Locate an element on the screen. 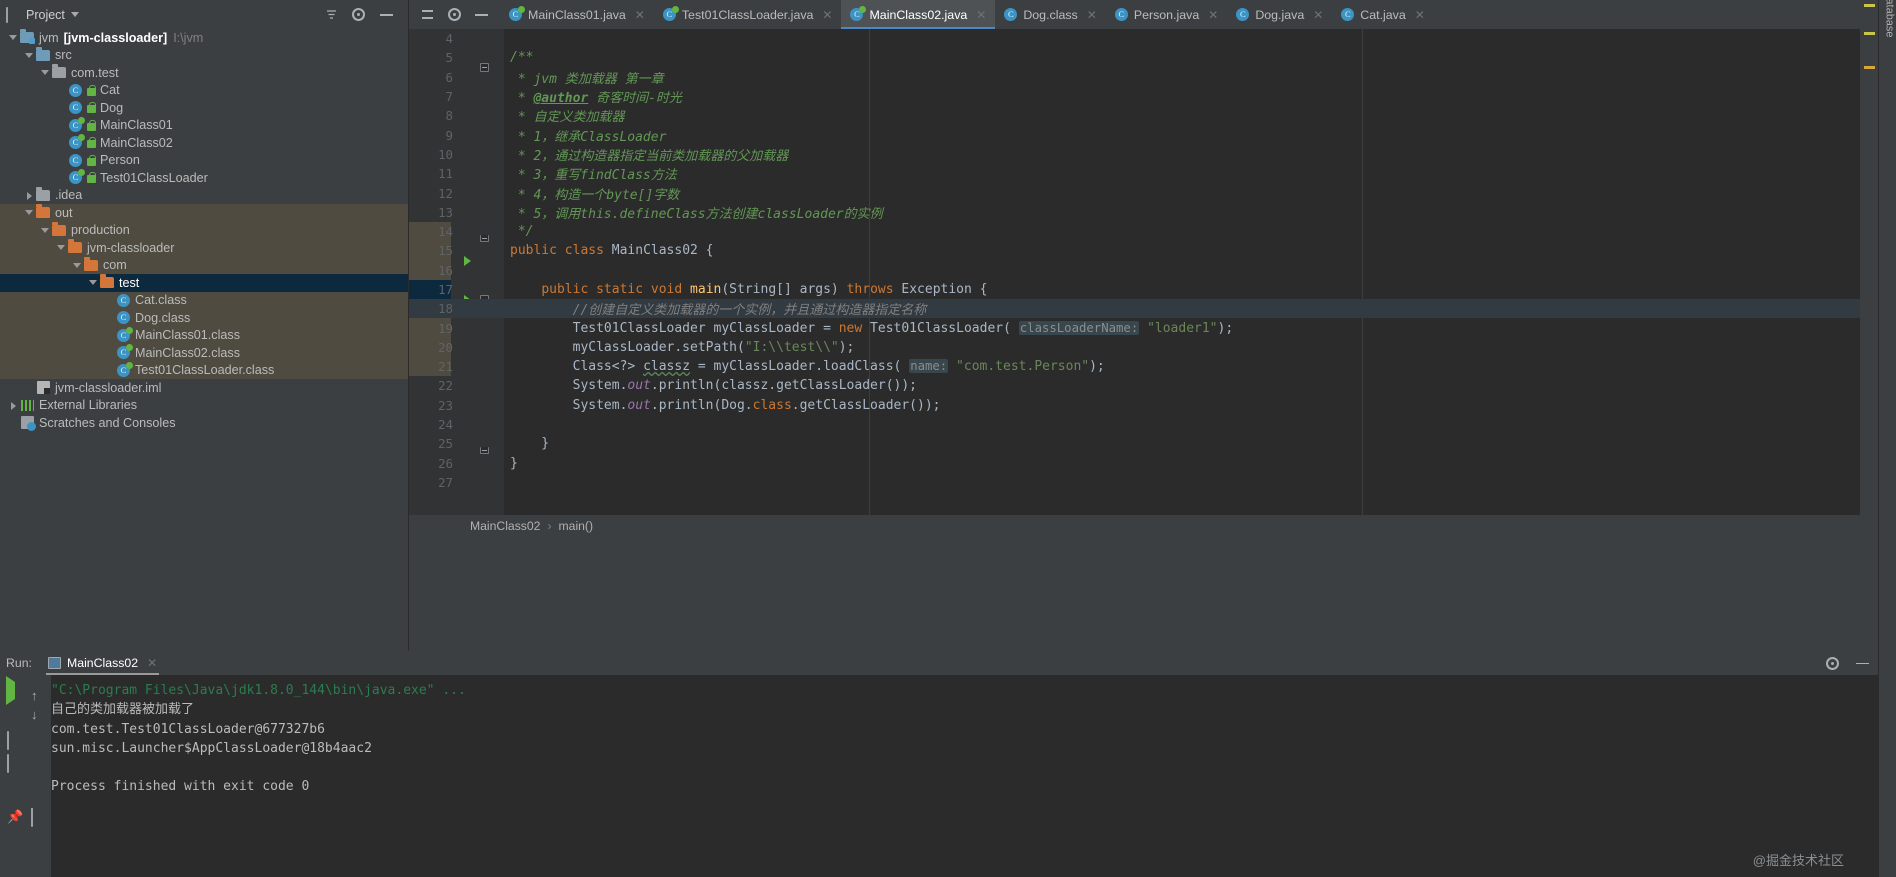 This screenshot has height=877, width=1896. down-arrow-button is located at coordinates (40, 715).